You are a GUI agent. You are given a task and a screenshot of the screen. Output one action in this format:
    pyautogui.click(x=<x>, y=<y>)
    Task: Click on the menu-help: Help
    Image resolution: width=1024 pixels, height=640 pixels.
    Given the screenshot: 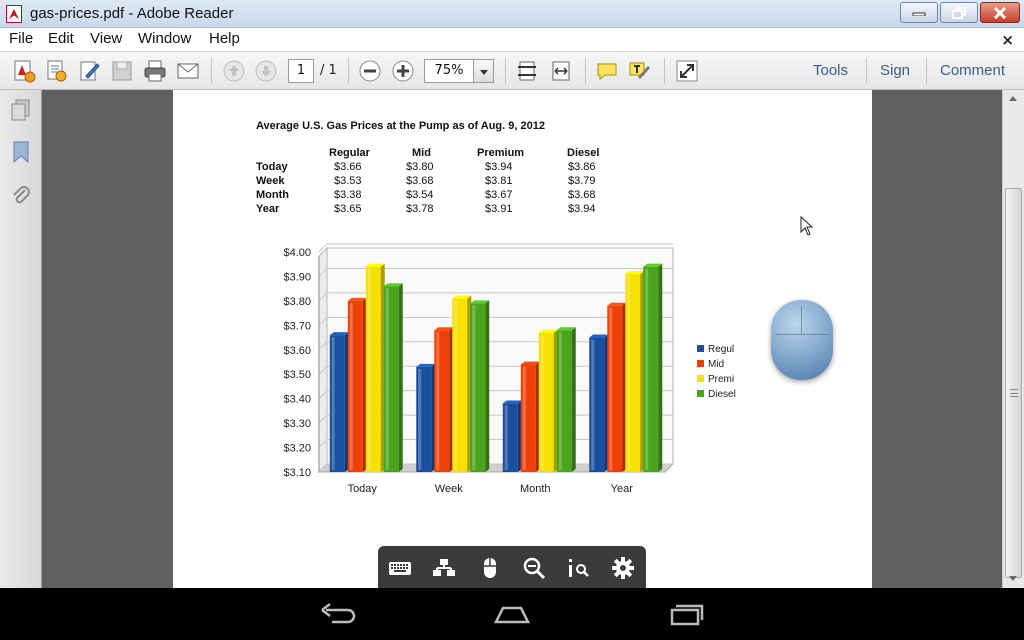 What is the action you would take?
    pyautogui.click(x=224, y=38)
    